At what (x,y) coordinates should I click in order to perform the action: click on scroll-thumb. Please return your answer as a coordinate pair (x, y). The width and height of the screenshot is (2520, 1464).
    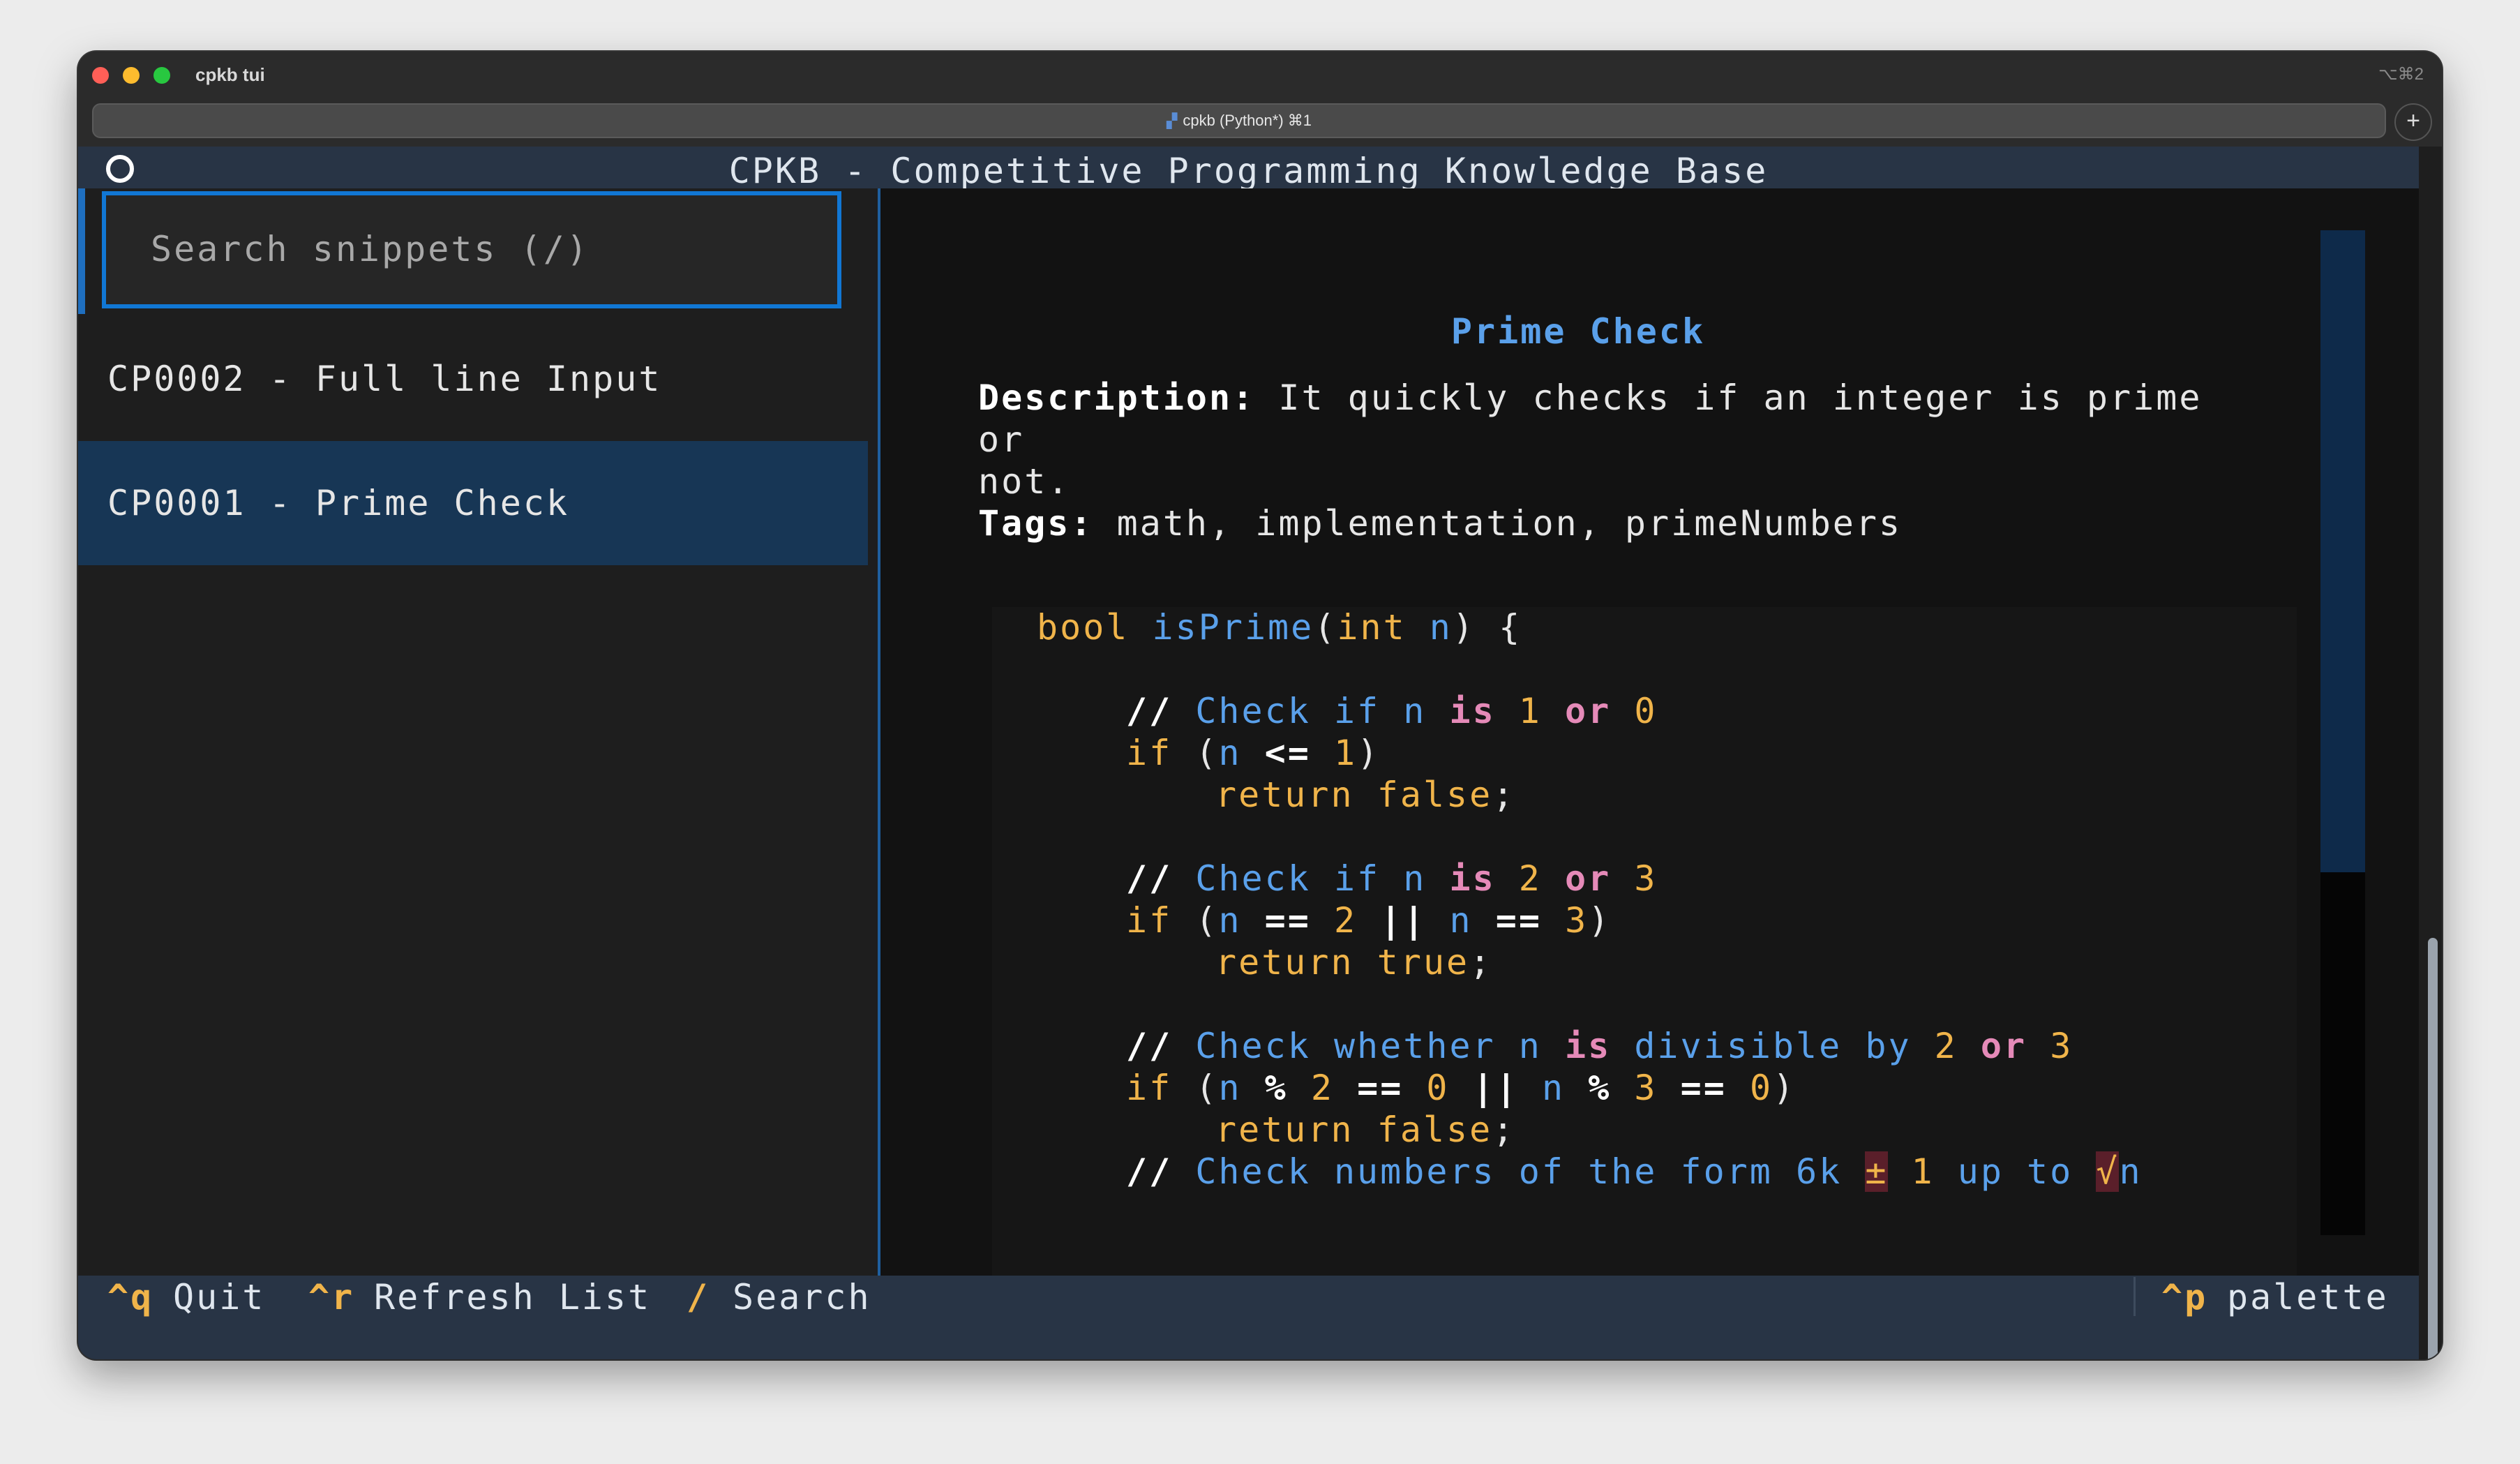
    Looking at the image, I should click on (2342, 551).